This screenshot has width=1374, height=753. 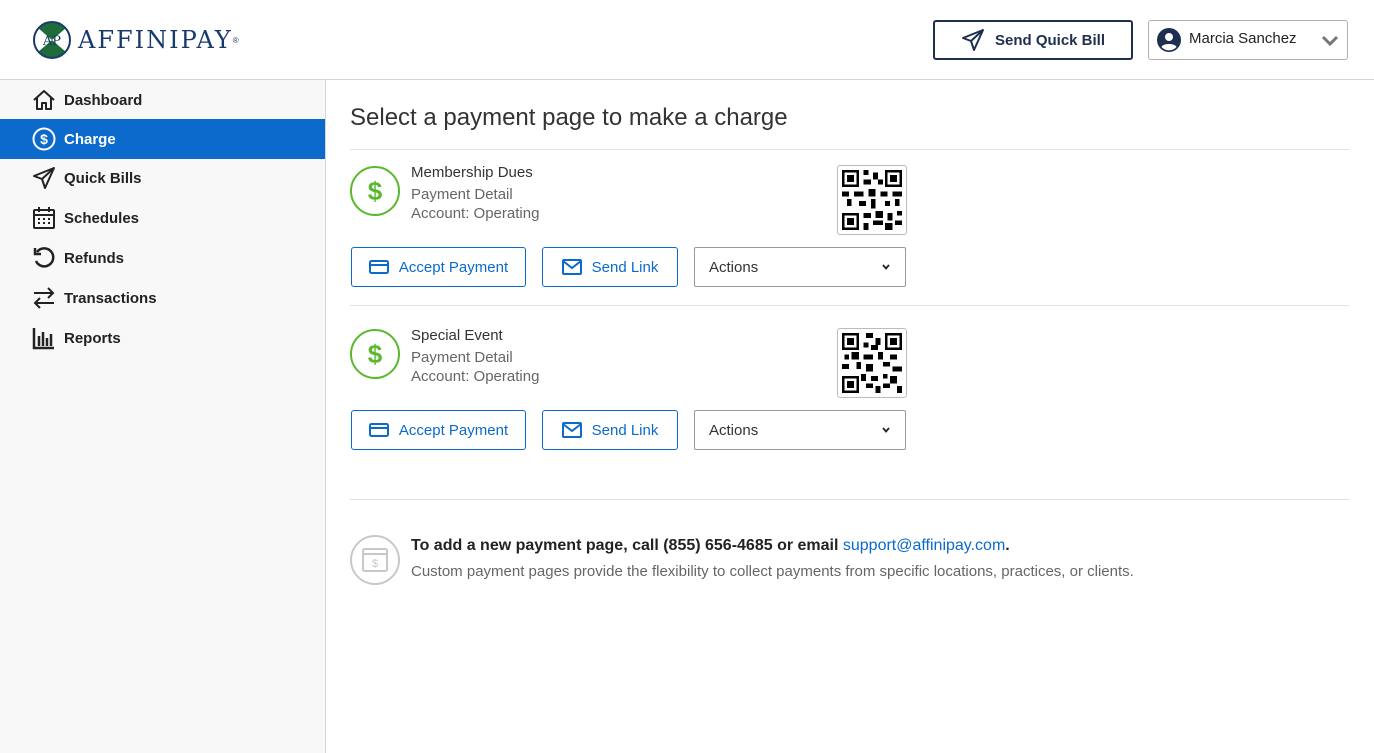 I want to click on sidebar-item-label: Reports, so click(x=92, y=338).